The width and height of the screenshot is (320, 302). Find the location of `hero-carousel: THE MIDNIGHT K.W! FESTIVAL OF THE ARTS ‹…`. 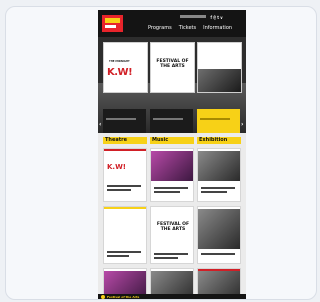

hero-carousel: THE MIDNIGHT K.W! FESTIVAL OF THE ARTS ‹… is located at coordinates (172, 85).